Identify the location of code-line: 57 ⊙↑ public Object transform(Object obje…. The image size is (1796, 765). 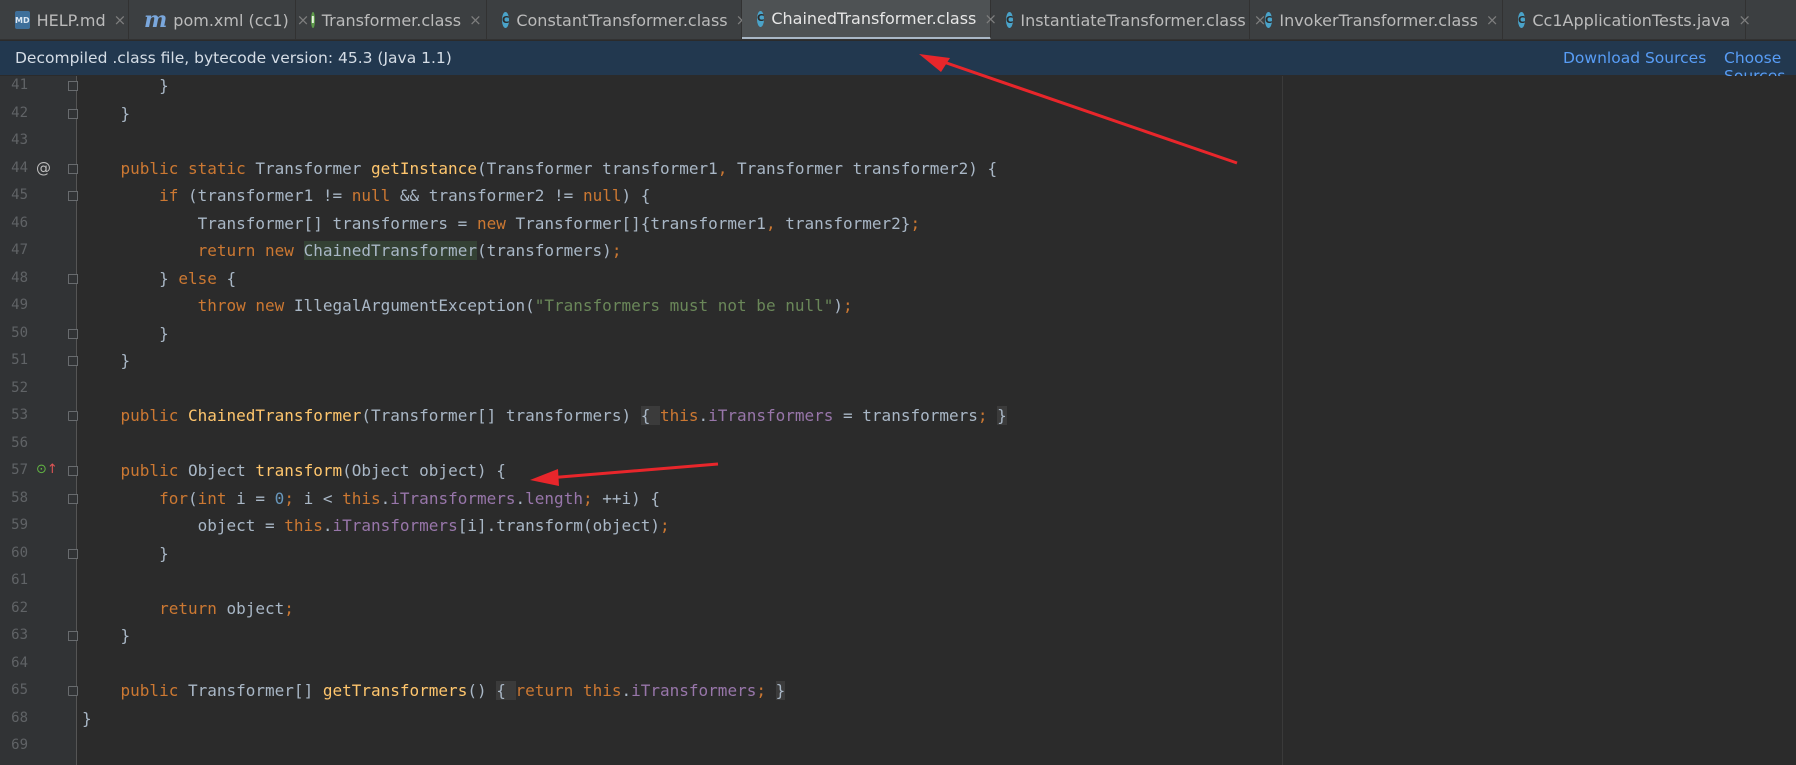
(641, 470).